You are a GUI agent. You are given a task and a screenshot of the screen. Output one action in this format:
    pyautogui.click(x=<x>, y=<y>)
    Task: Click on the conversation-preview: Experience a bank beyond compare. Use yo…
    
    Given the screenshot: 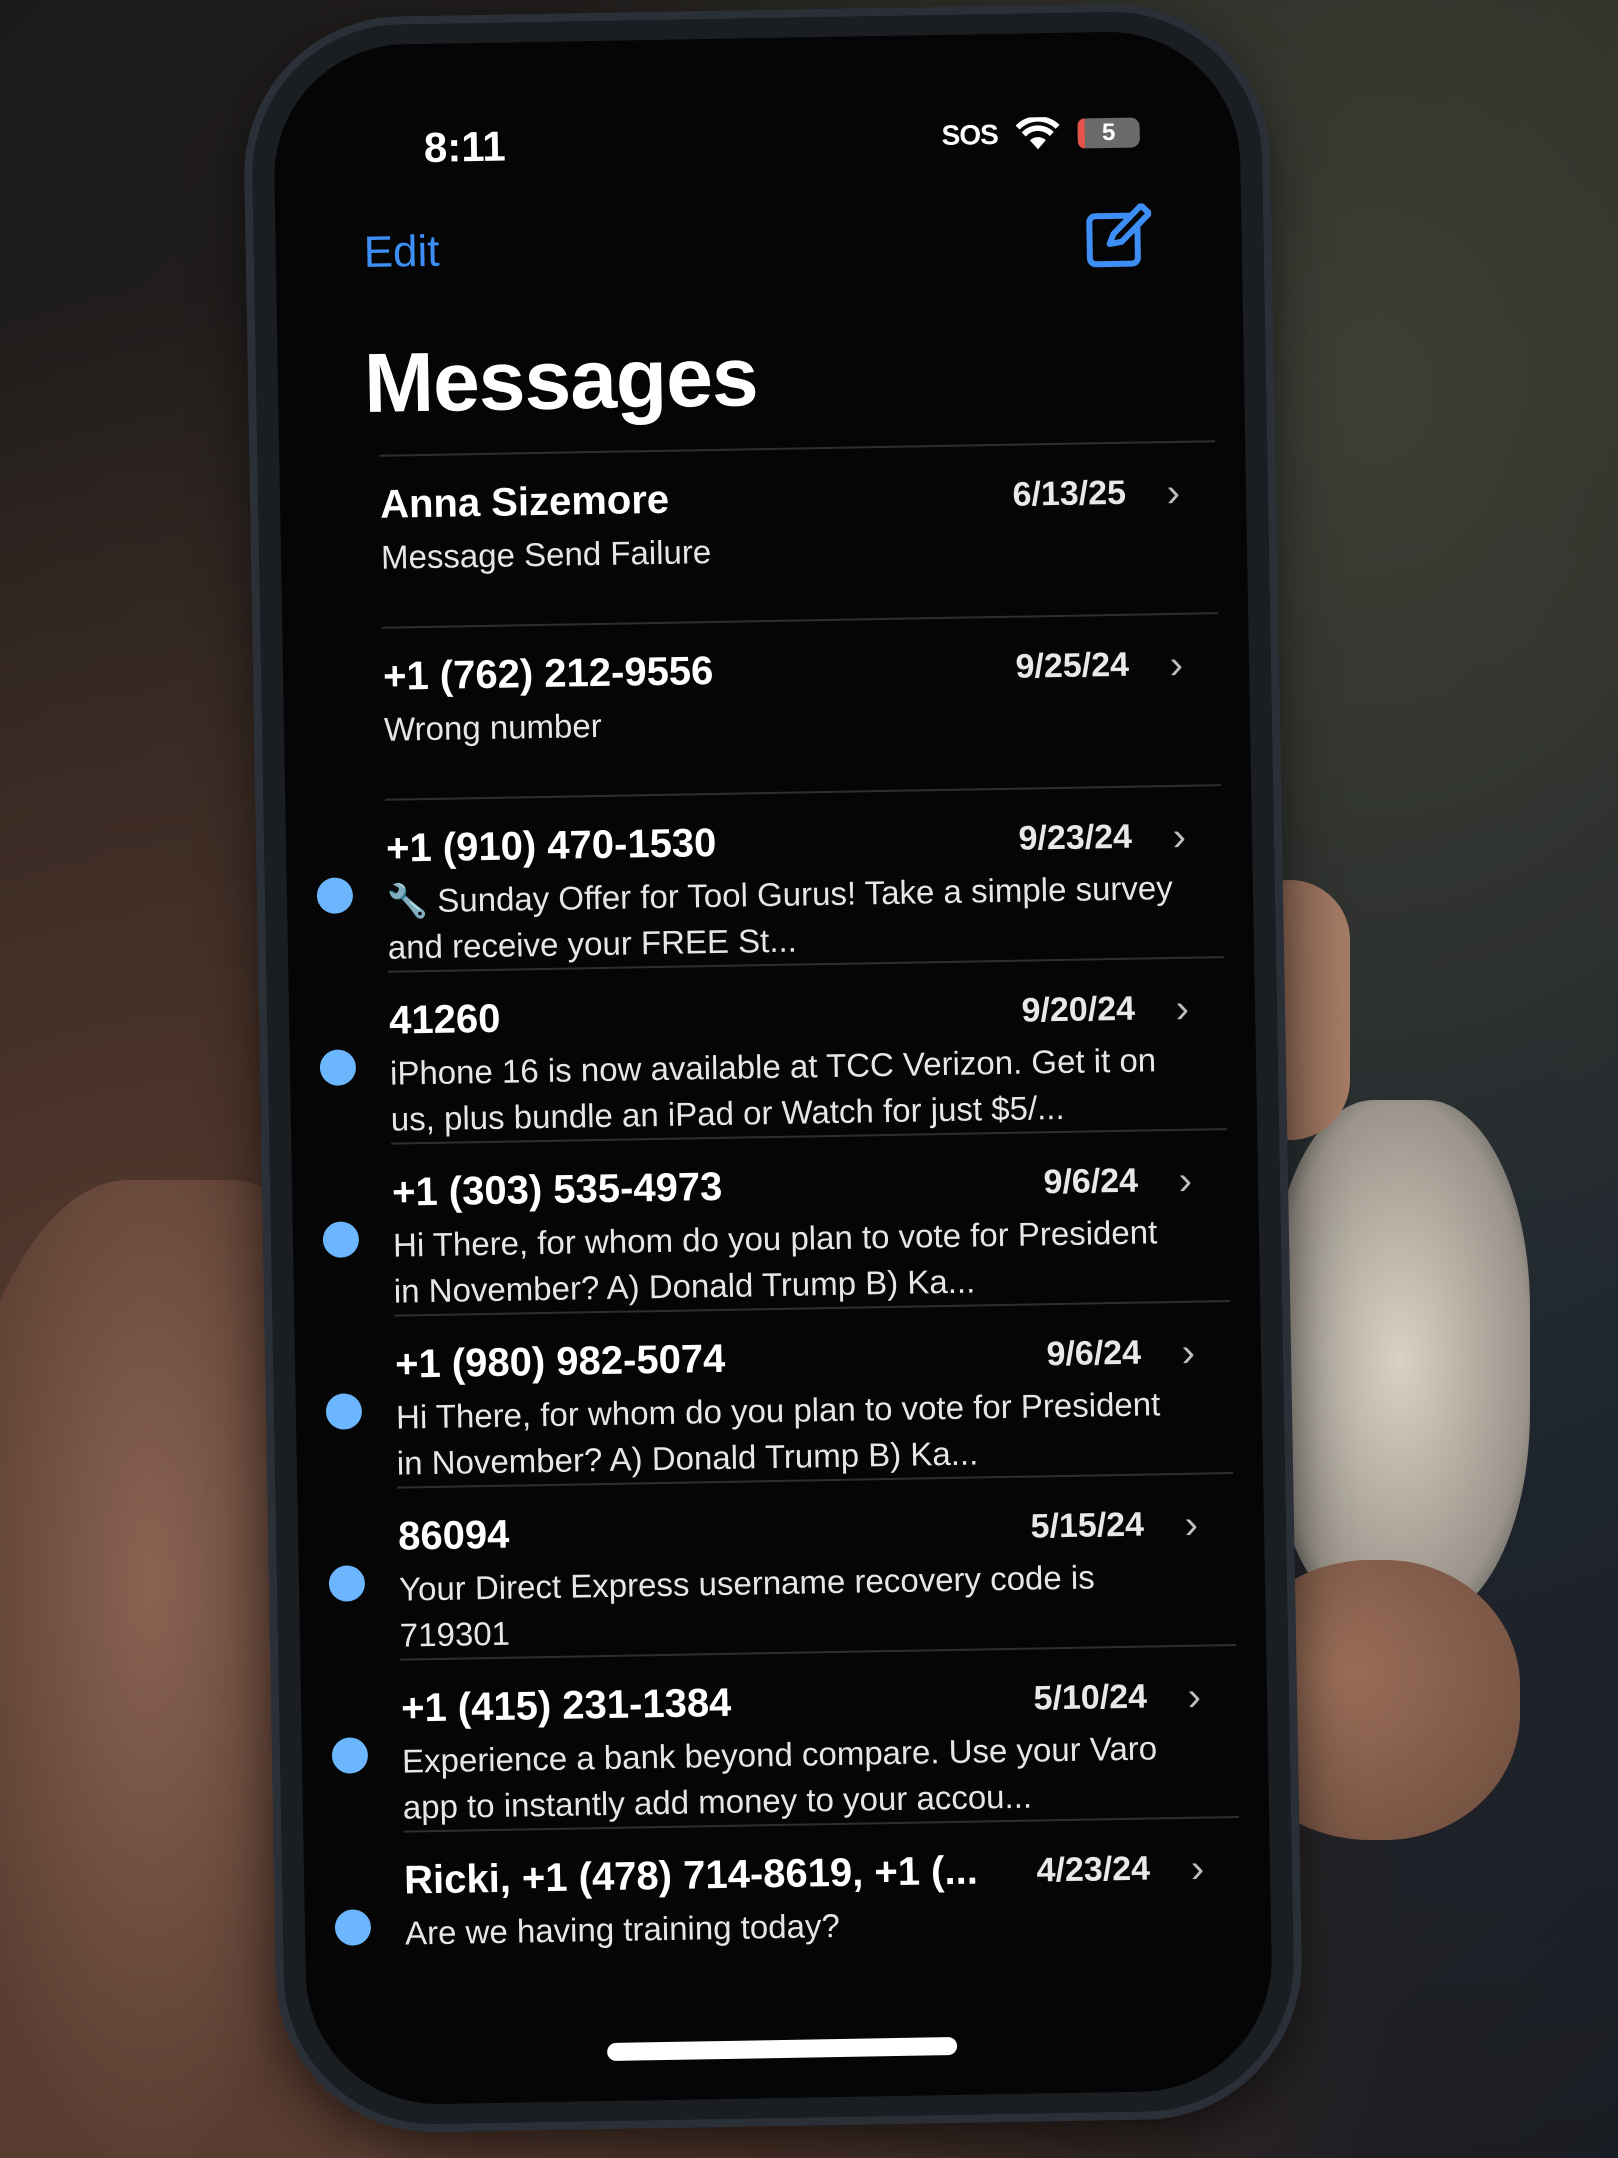 What is the action you would take?
    pyautogui.click(x=779, y=1777)
    